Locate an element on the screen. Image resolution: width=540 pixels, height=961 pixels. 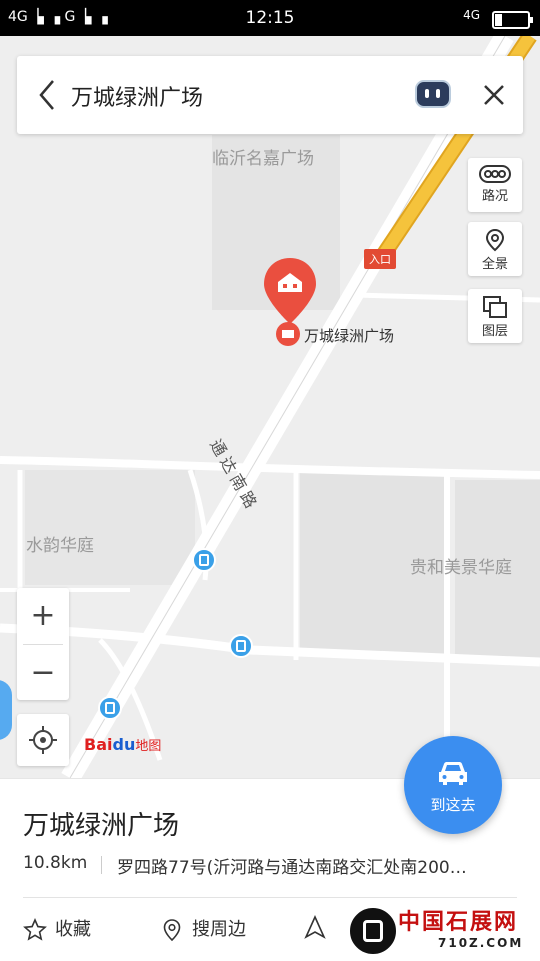
poi-label: 临沂名嘉广场 is located at coordinates (263, 159).